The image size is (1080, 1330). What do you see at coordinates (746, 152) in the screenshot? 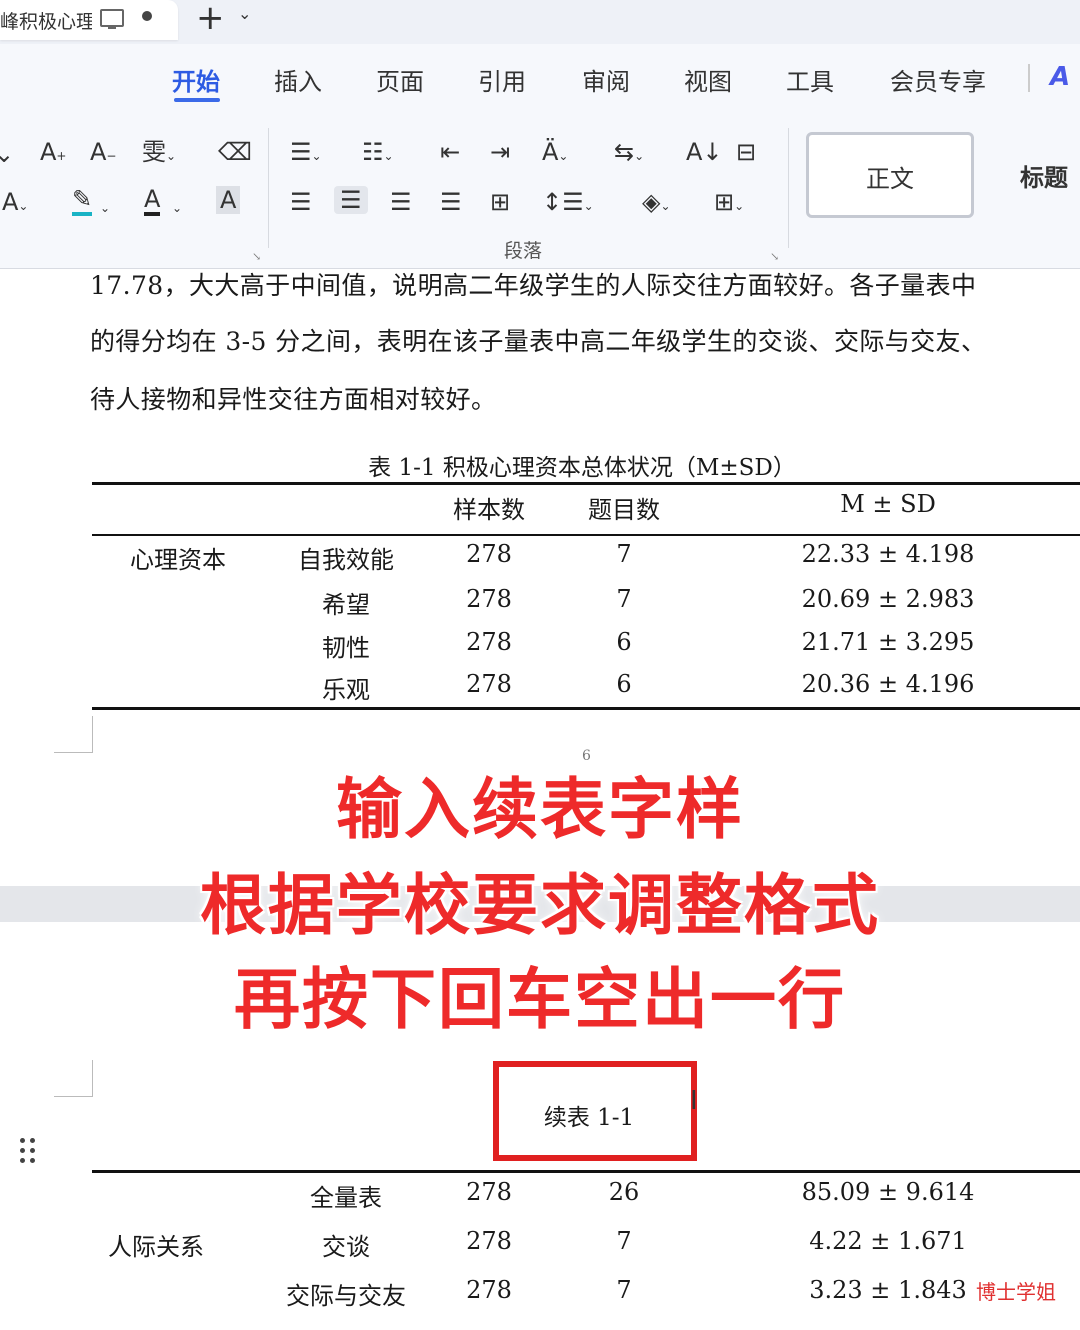
I see `show-marks-icon: ⊟` at bounding box center [746, 152].